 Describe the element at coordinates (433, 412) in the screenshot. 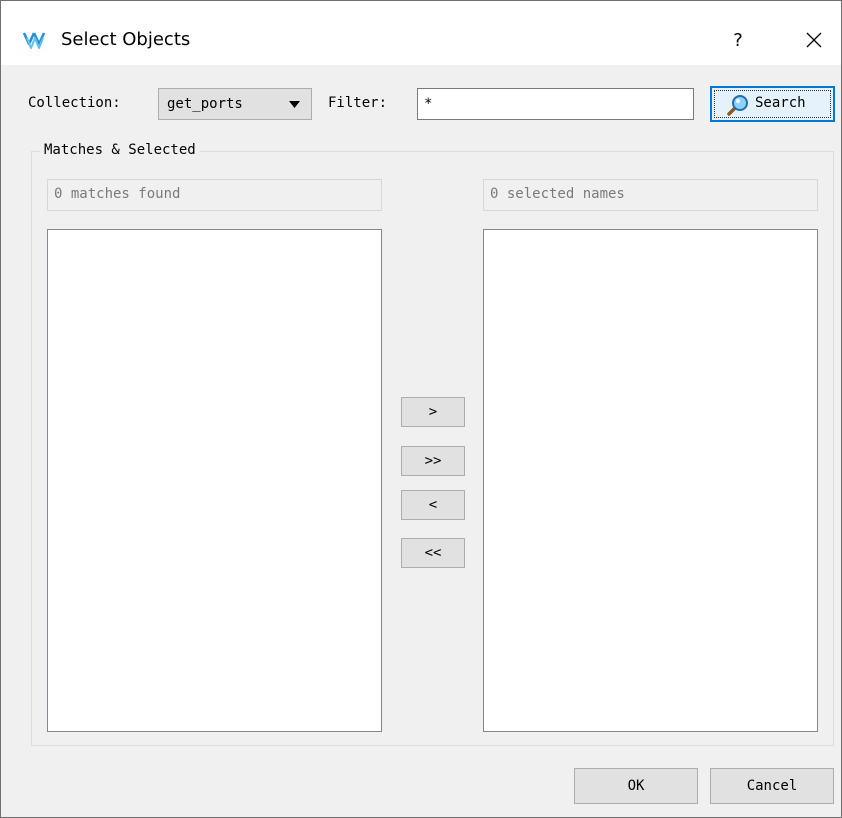

I see `add-selected-button: >` at that location.